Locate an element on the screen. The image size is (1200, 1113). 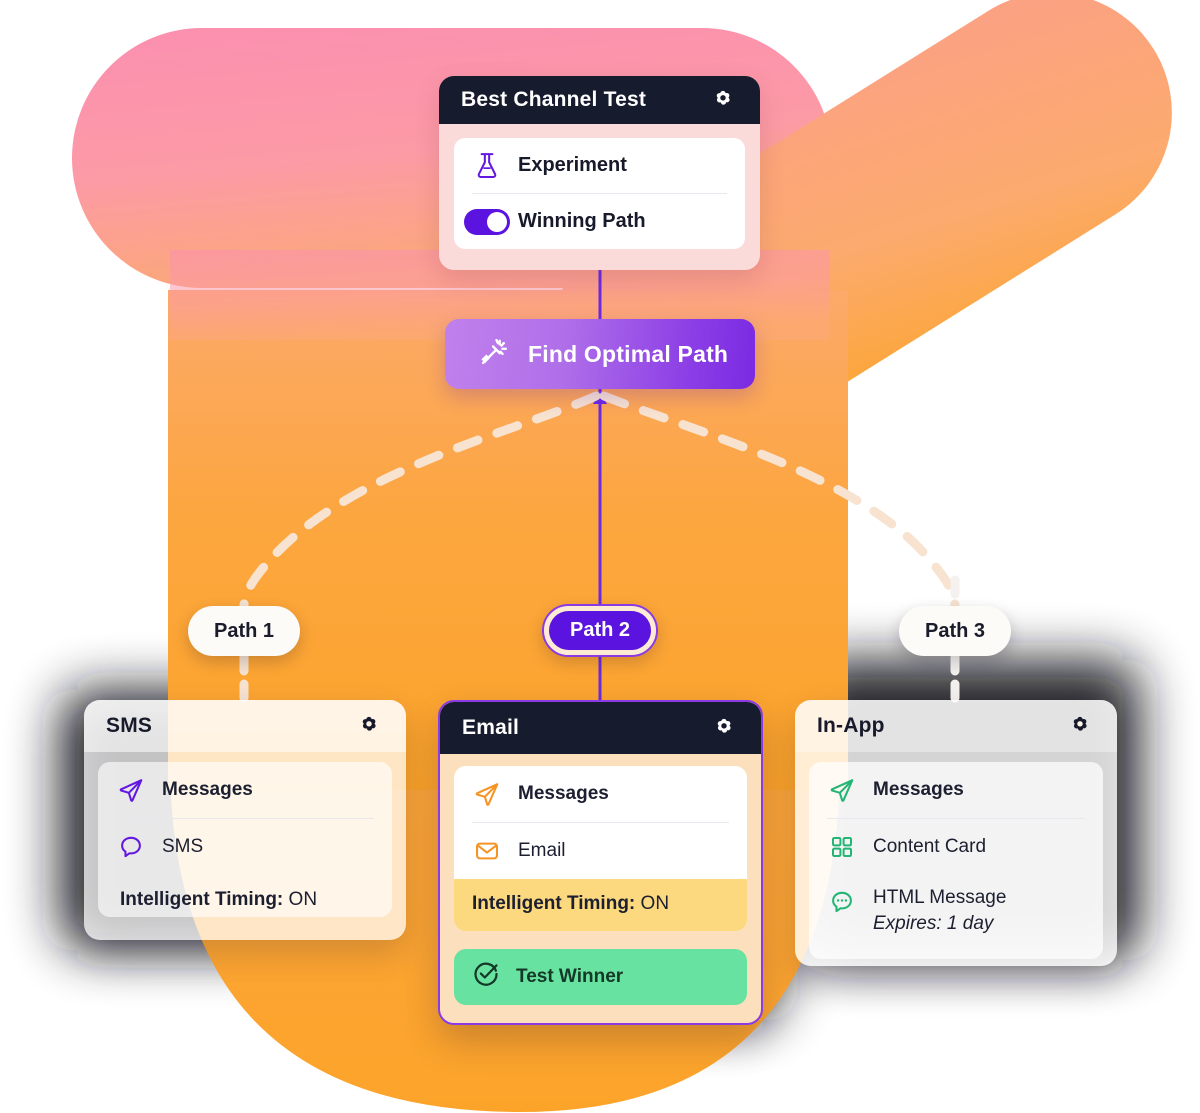
inapp-messages-row: Messages is located at coordinates (956, 790).